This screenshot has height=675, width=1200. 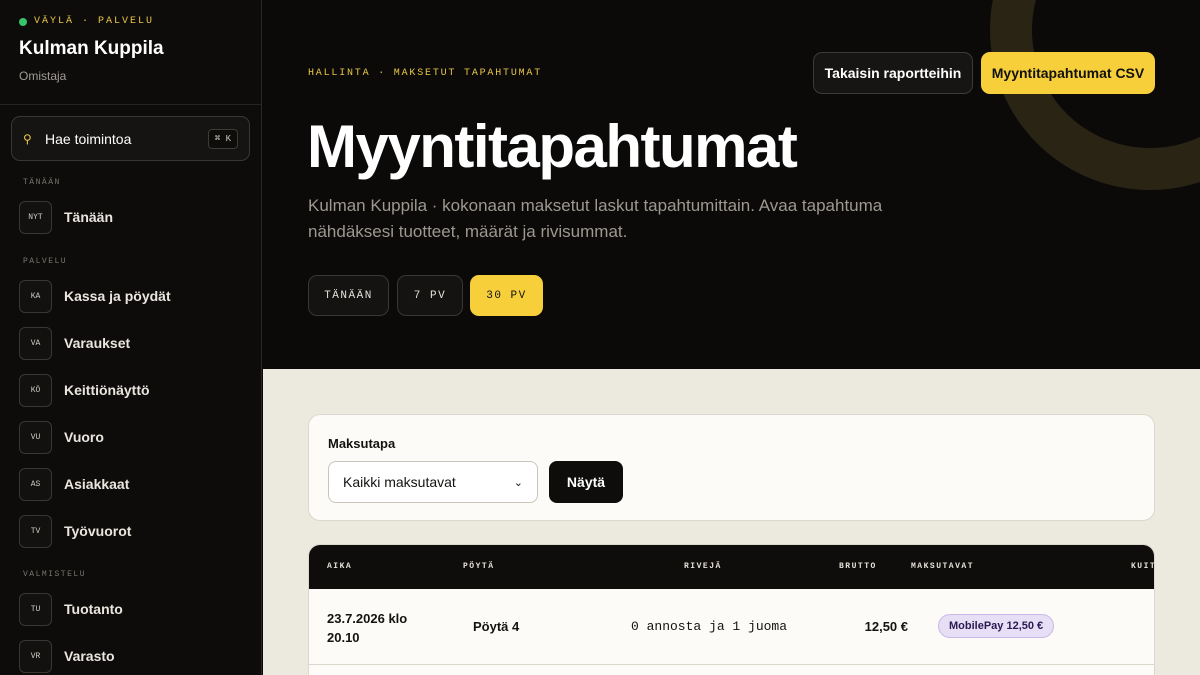 What do you see at coordinates (586, 482) in the screenshot?
I see `show-button: Näytä` at bounding box center [586, 482].